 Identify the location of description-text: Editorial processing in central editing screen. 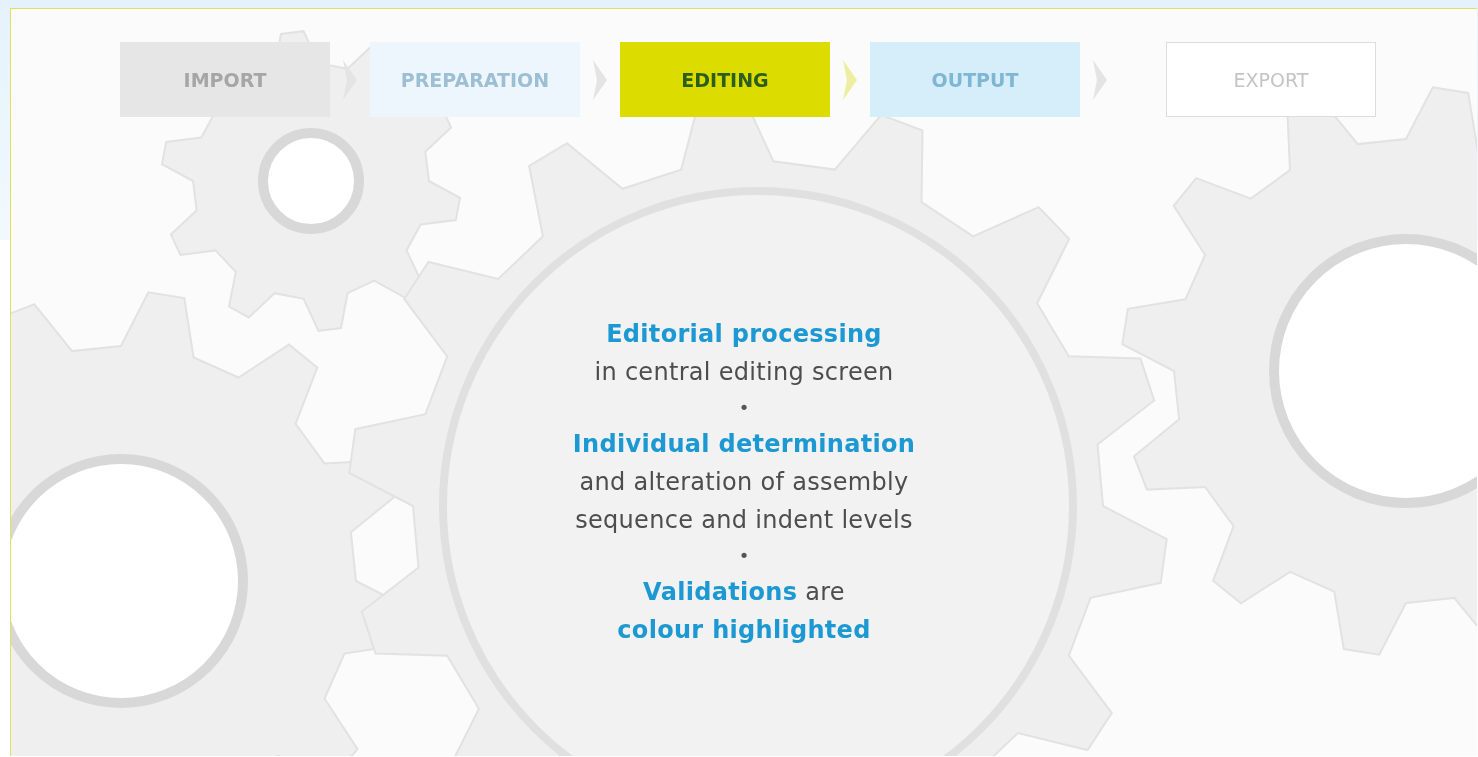
(744, 353).